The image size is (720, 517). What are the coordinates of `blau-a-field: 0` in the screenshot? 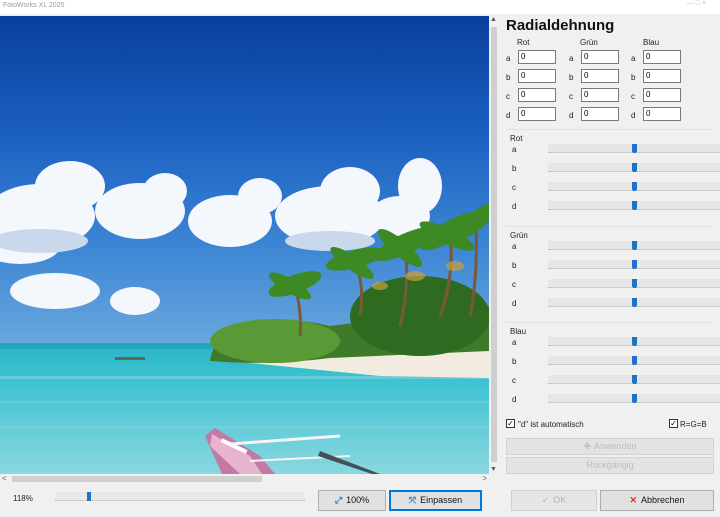 It's located at (662, 57).